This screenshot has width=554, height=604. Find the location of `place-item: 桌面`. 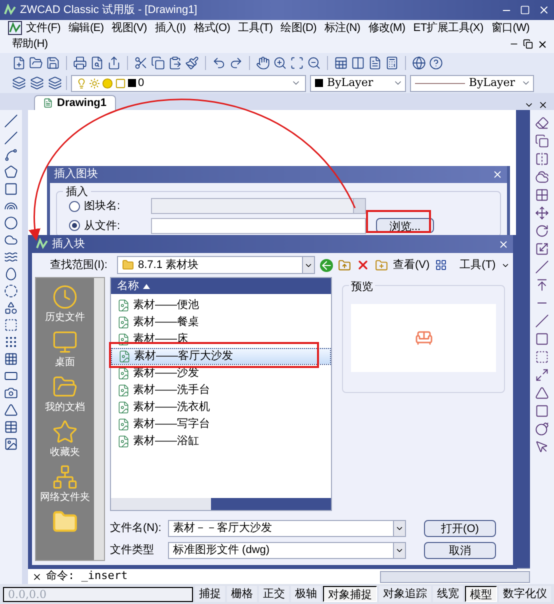

place-item: 桌面 is located at coordinates (65, 349).